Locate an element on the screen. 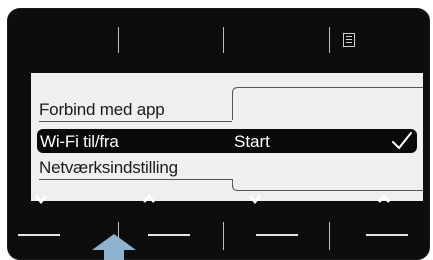 The width and height of the screenshot is (433, 260). menu-item-connect-app: Forbind med app is located at coordinates (227, 109).